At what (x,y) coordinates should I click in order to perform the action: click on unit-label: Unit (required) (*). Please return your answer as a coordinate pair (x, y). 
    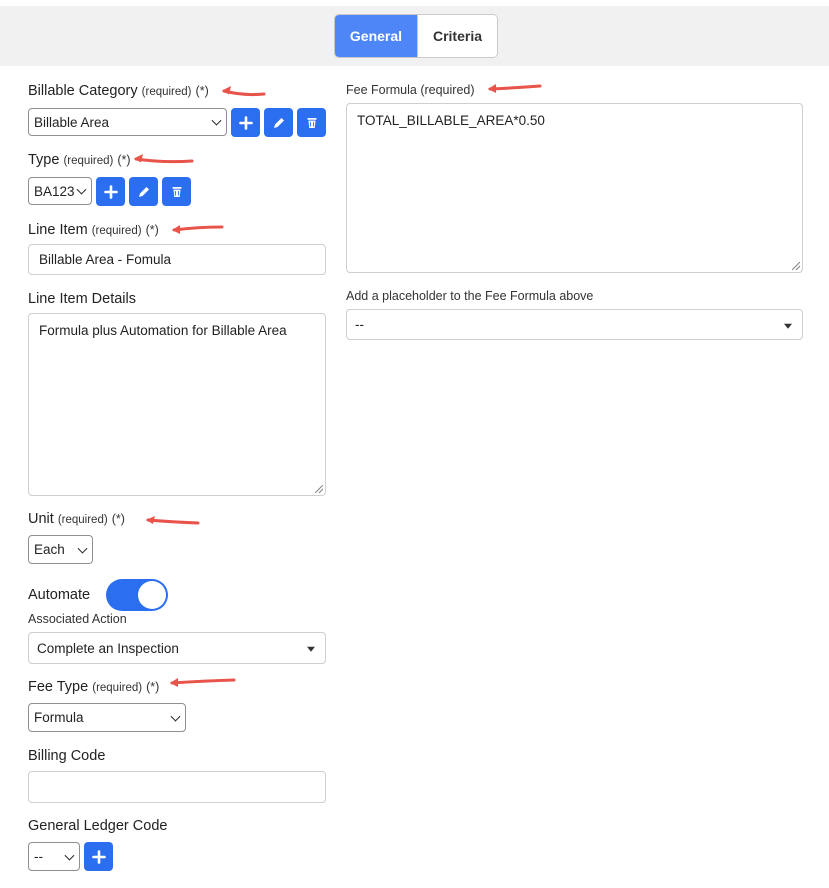
    Looking at the image, I should click on (76, 519).